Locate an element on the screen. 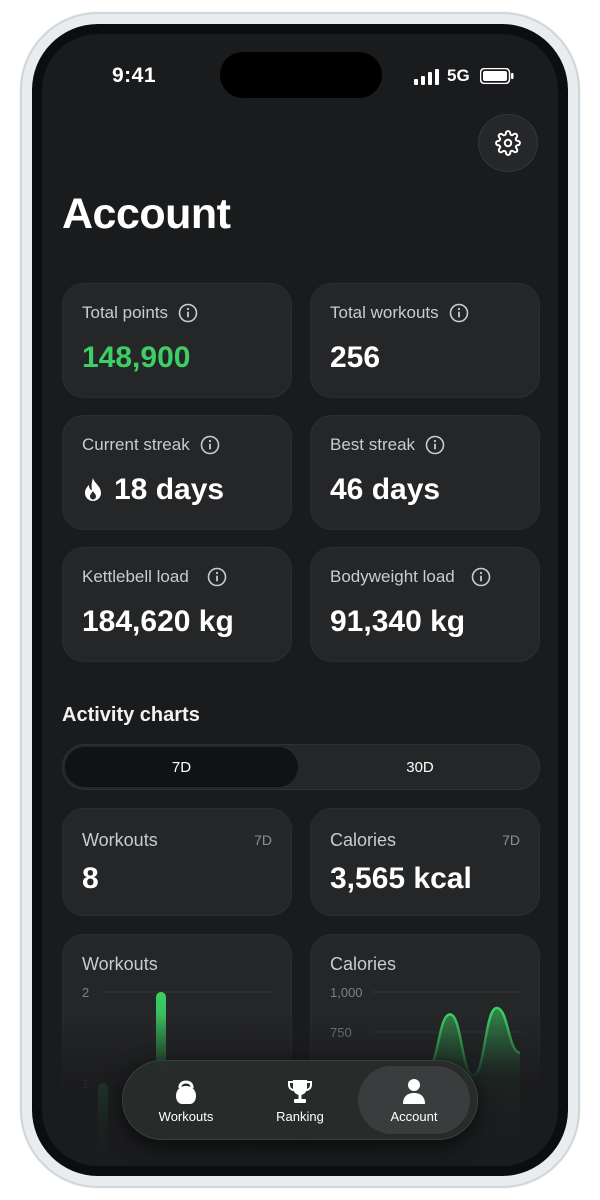 The width and height of the screenshot is (600, 1200). trophy-icon is located at coordinates (300, 1091).